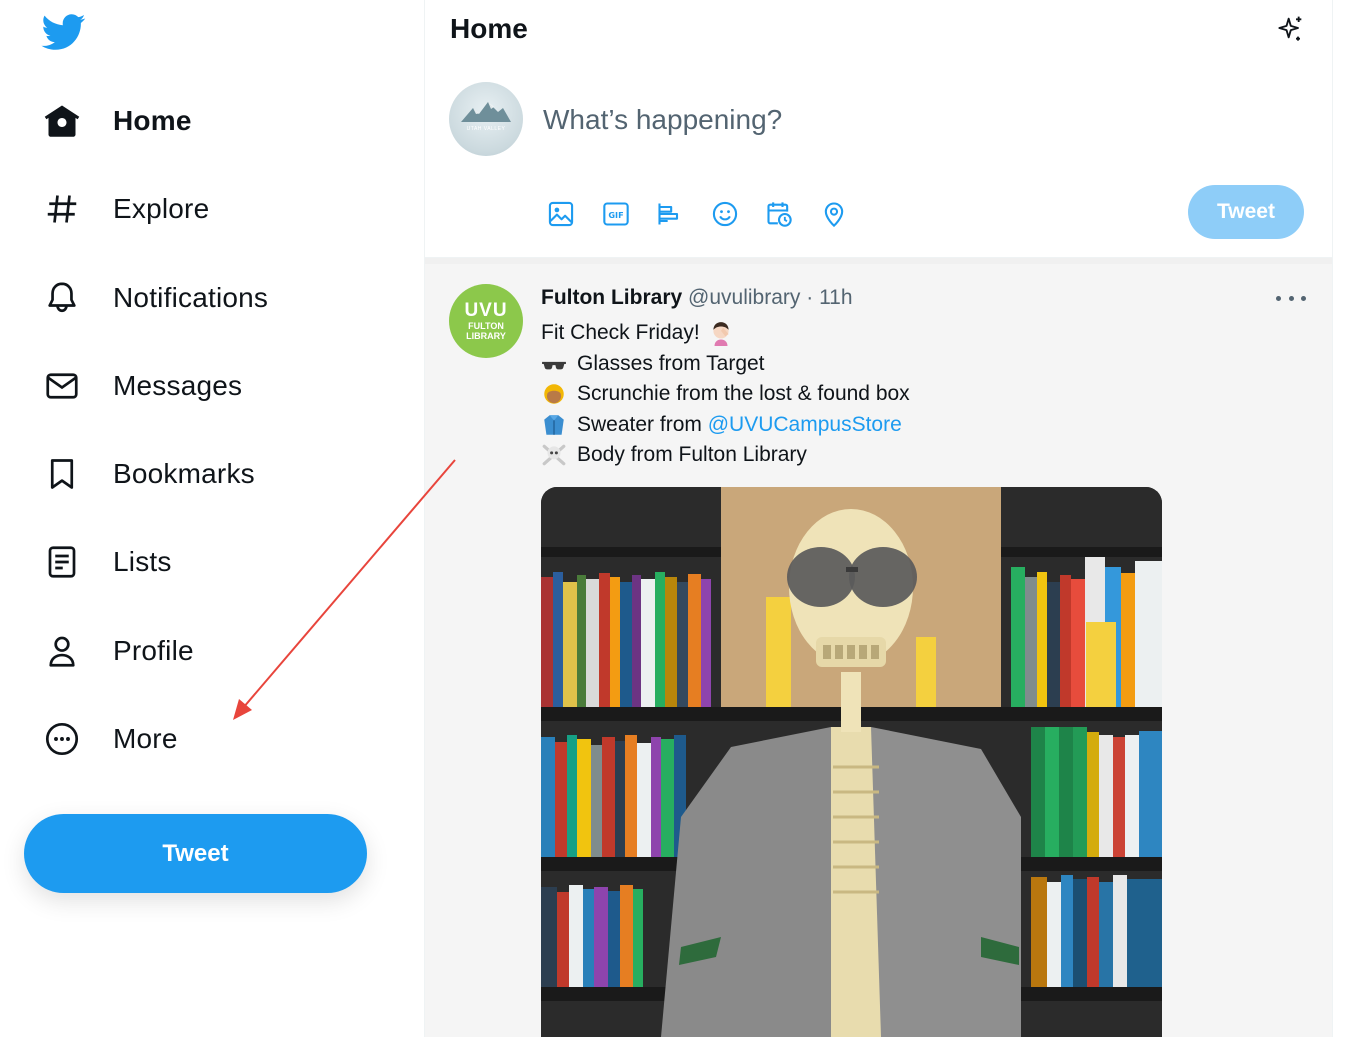 The width and height of the screenshot is (1354, 1037). I want to click on page-title: Home, so click(489, 28).